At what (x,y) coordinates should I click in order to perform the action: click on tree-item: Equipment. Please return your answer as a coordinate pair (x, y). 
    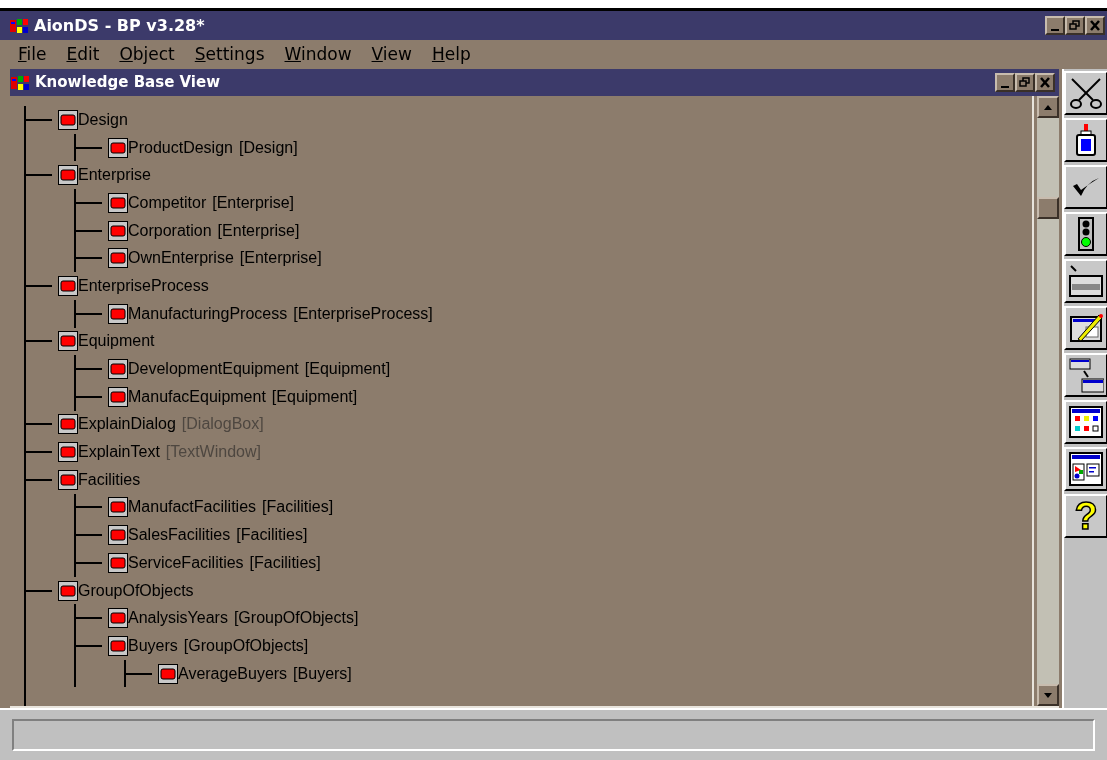
    Looking at the image, I should click on (116, 341).